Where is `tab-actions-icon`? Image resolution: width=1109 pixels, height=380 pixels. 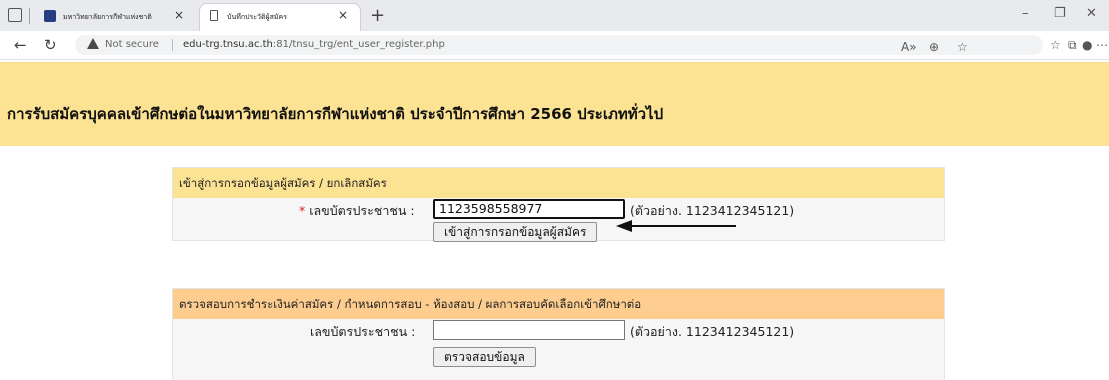
tab-actions-icon is located at coordinates (15, 15).